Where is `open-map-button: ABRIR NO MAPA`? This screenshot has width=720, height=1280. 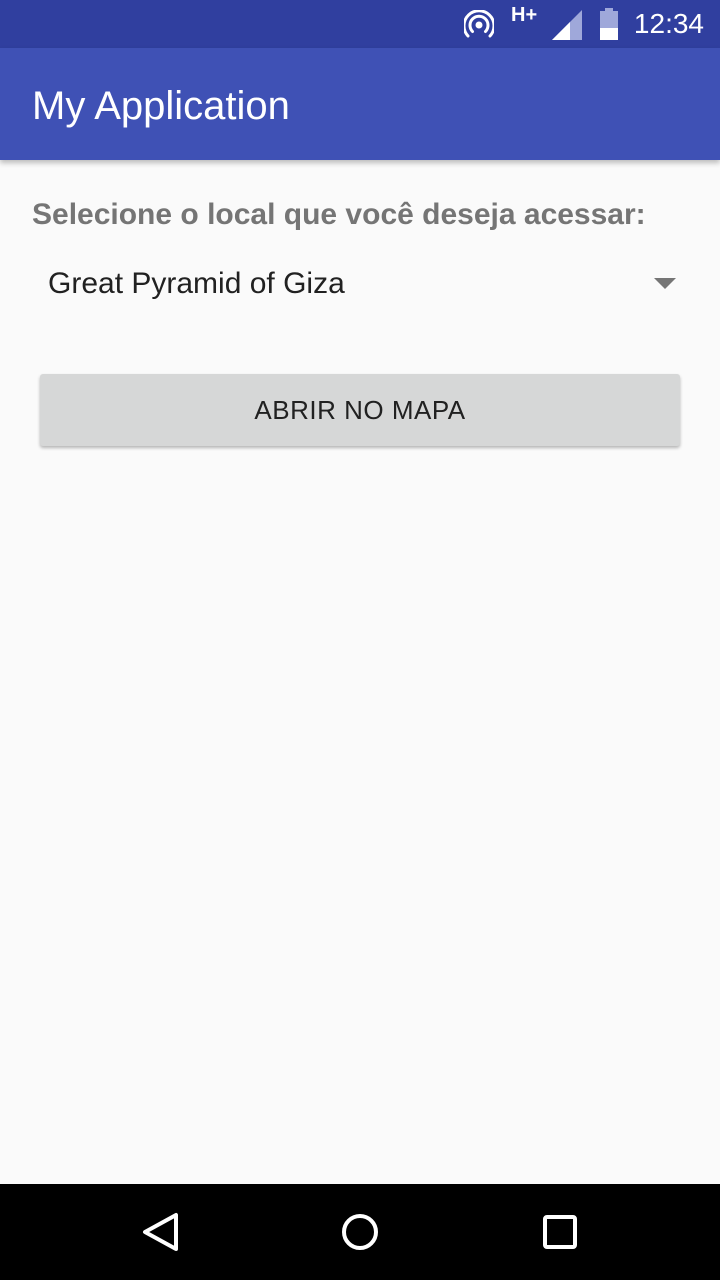
open-map-button: ABRIR NO MAPA is located at coordinates (360, 410).